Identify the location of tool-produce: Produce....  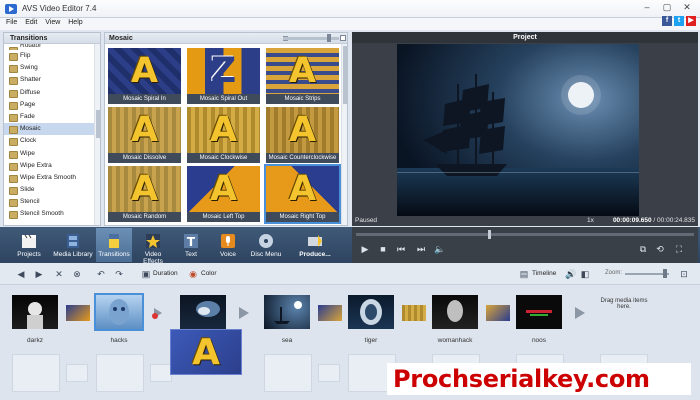
(315, 245).